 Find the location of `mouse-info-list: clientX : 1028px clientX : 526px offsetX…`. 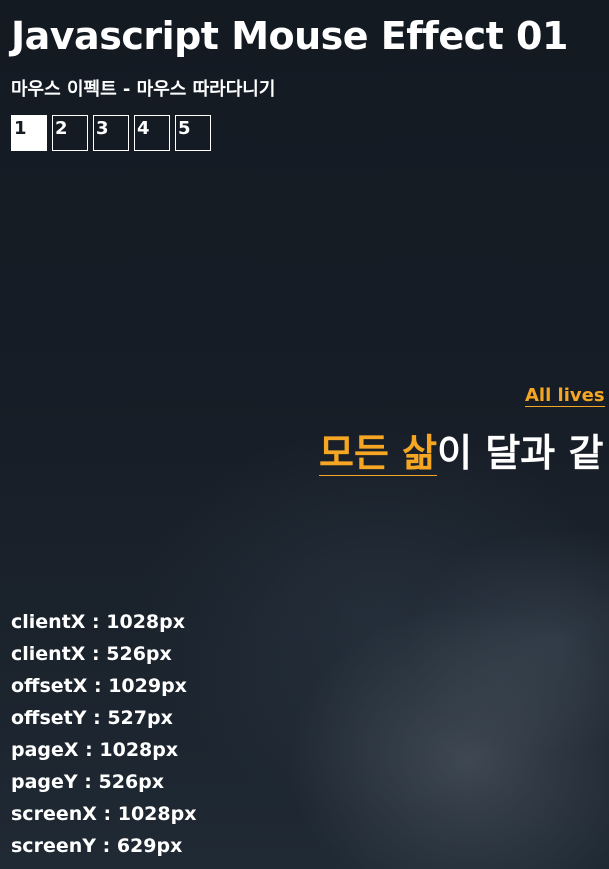

mouse-info-list: clientX : 1028px clientX : 526px offsetX… is located at coordinates (103, 734).